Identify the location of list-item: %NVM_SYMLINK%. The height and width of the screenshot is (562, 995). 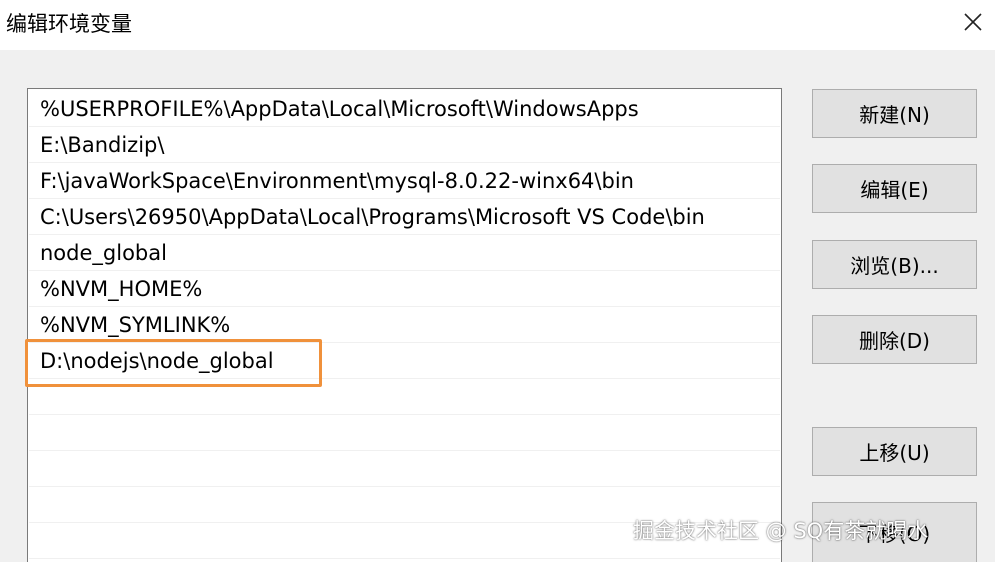
(404, 325).